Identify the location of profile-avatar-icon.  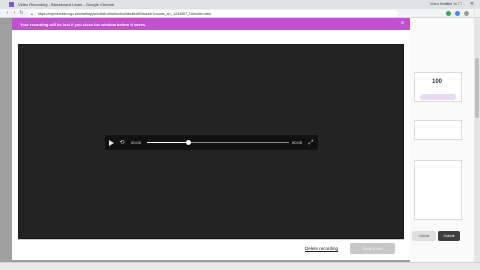
(466, 13).